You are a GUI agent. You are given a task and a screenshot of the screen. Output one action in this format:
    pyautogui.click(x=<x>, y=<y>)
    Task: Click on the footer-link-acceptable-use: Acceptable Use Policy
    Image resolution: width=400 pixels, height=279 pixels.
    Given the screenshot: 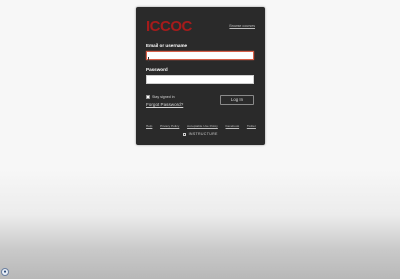 What is the action you would take?
    pyautogui.click(x=202, y=126)
    